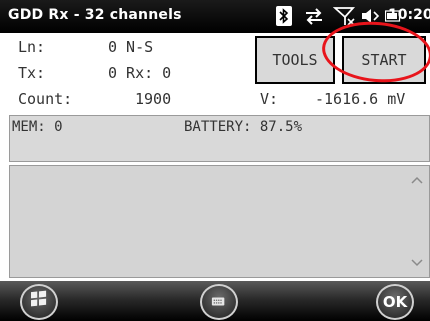 This screenshot has height=321, width=430. What do you see at coordinates (284, 16) in the screenshot?
I see `bluetooth-icon` at bounding box center [284, 16].